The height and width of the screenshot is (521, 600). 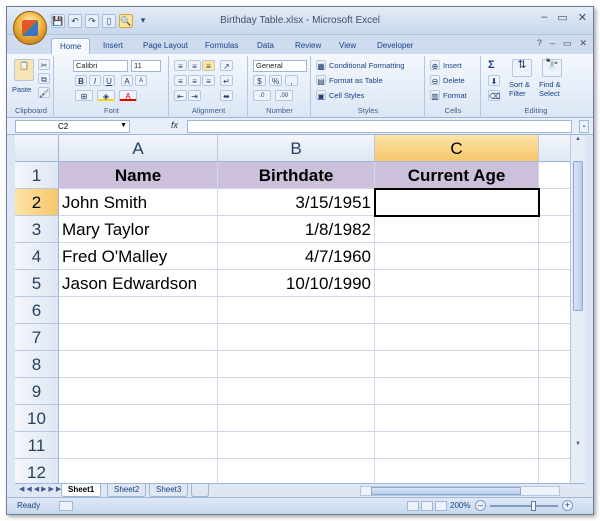 I want to click on zoom-level: 200%, so click(x=460, y=505).